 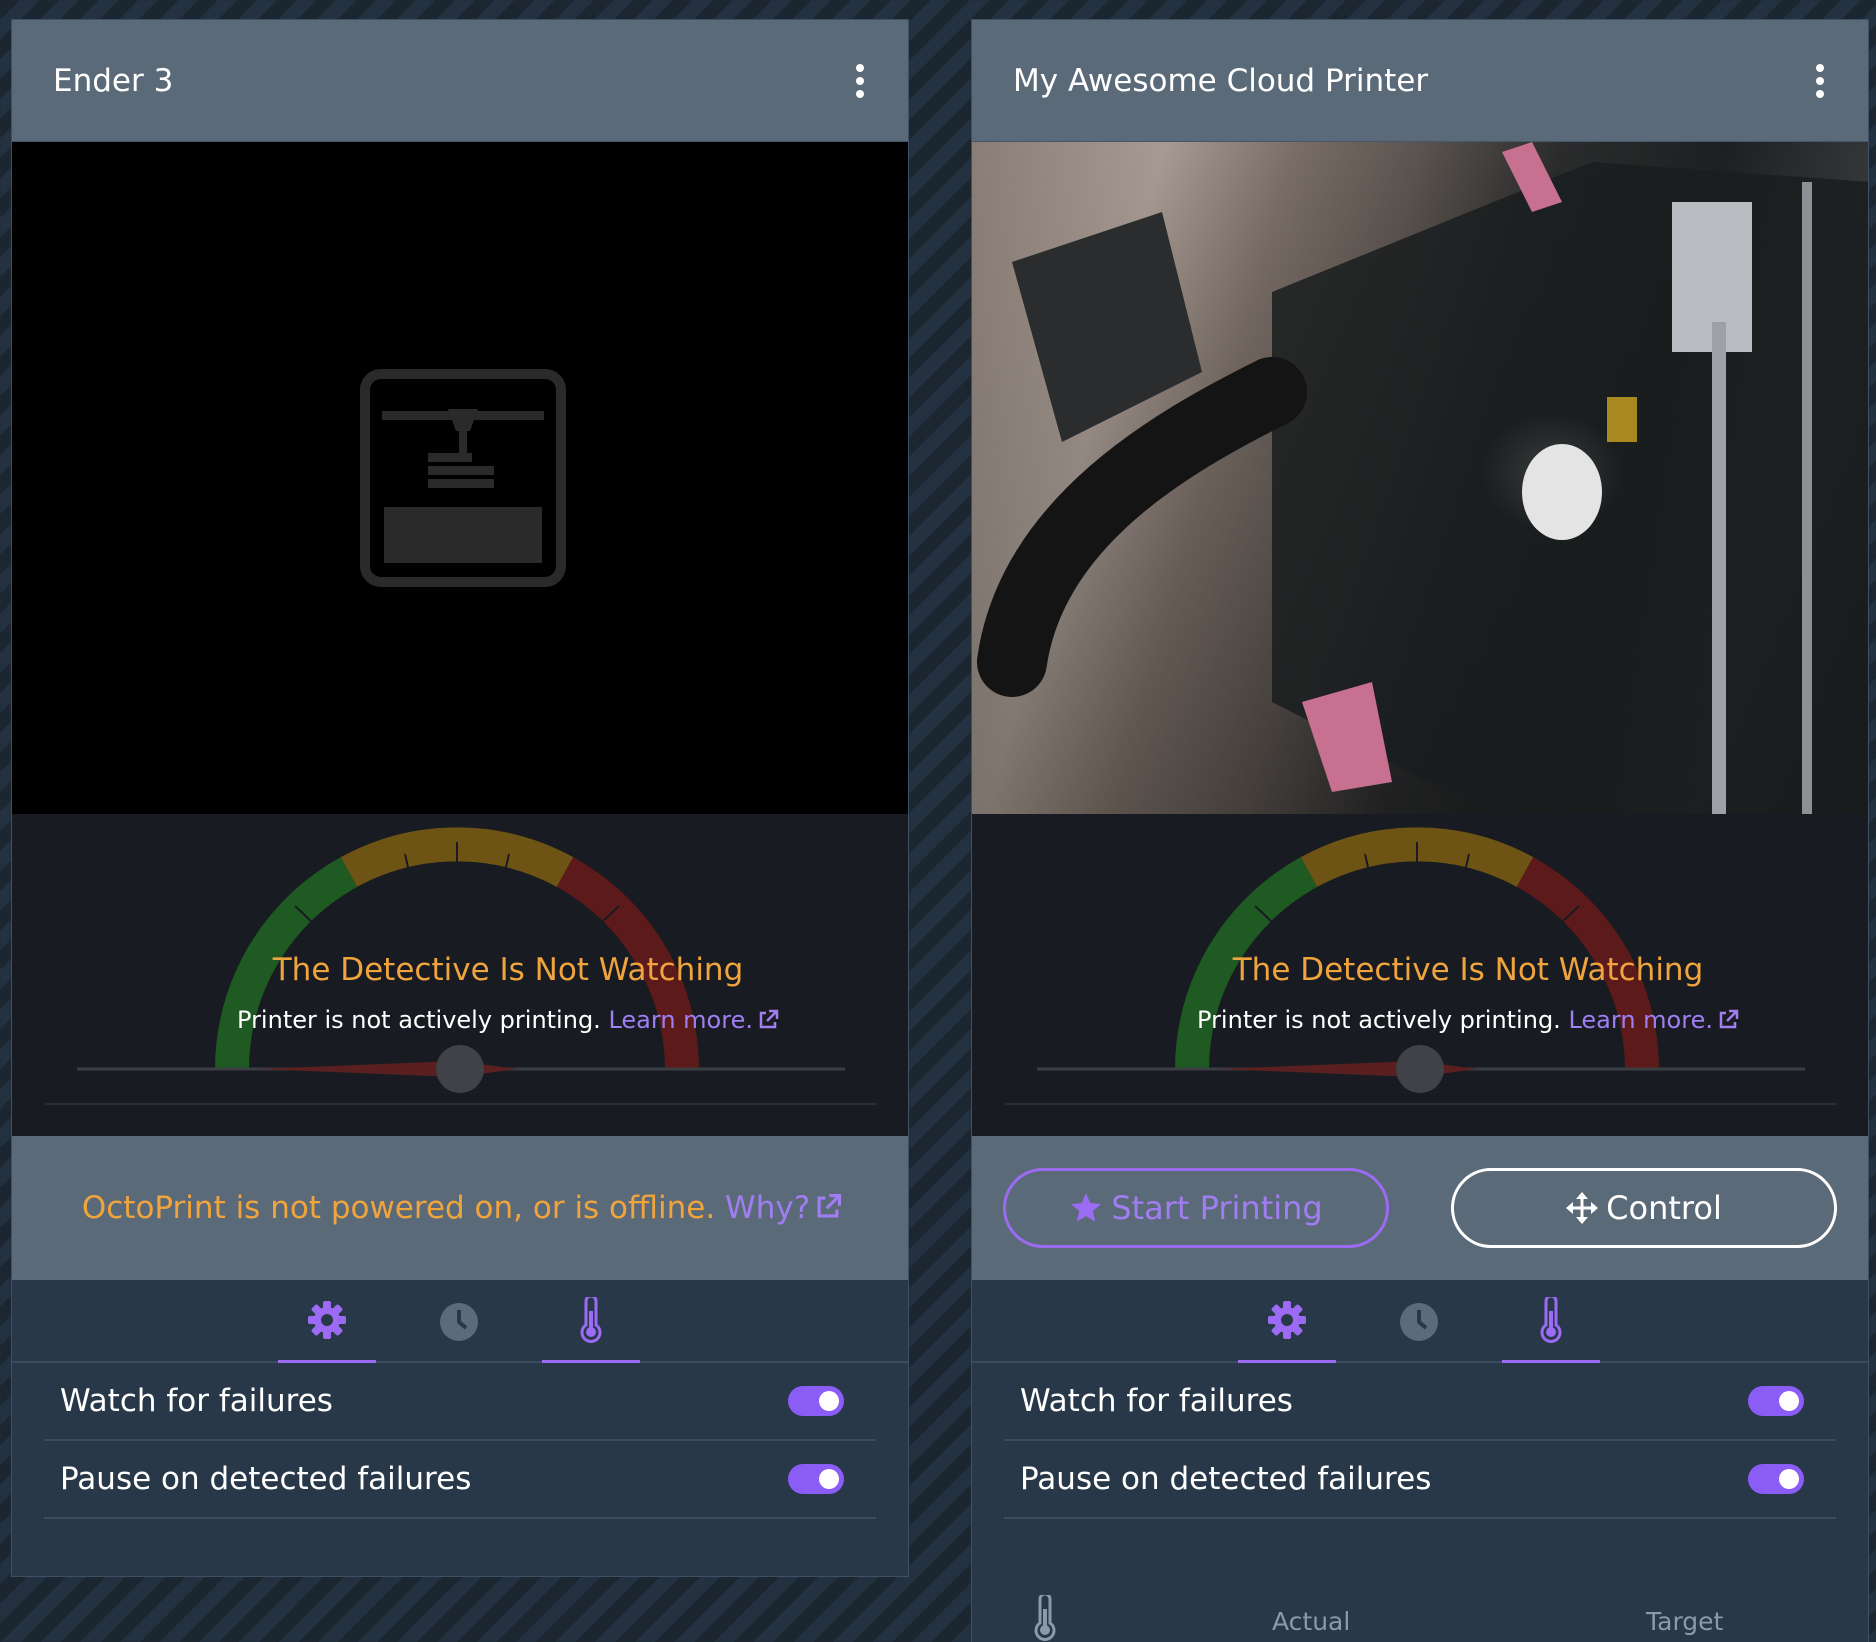 I want to click on move-arrows-icon, so click(x=1582, y=1208).